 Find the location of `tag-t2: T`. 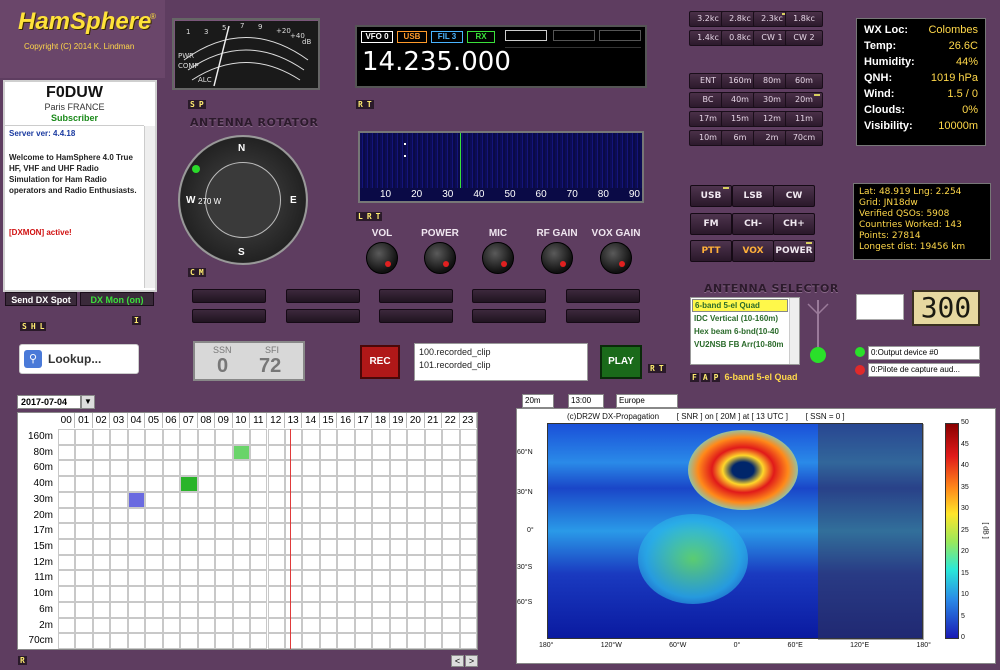

tag-t2: T is located at coordinates (378, 216).